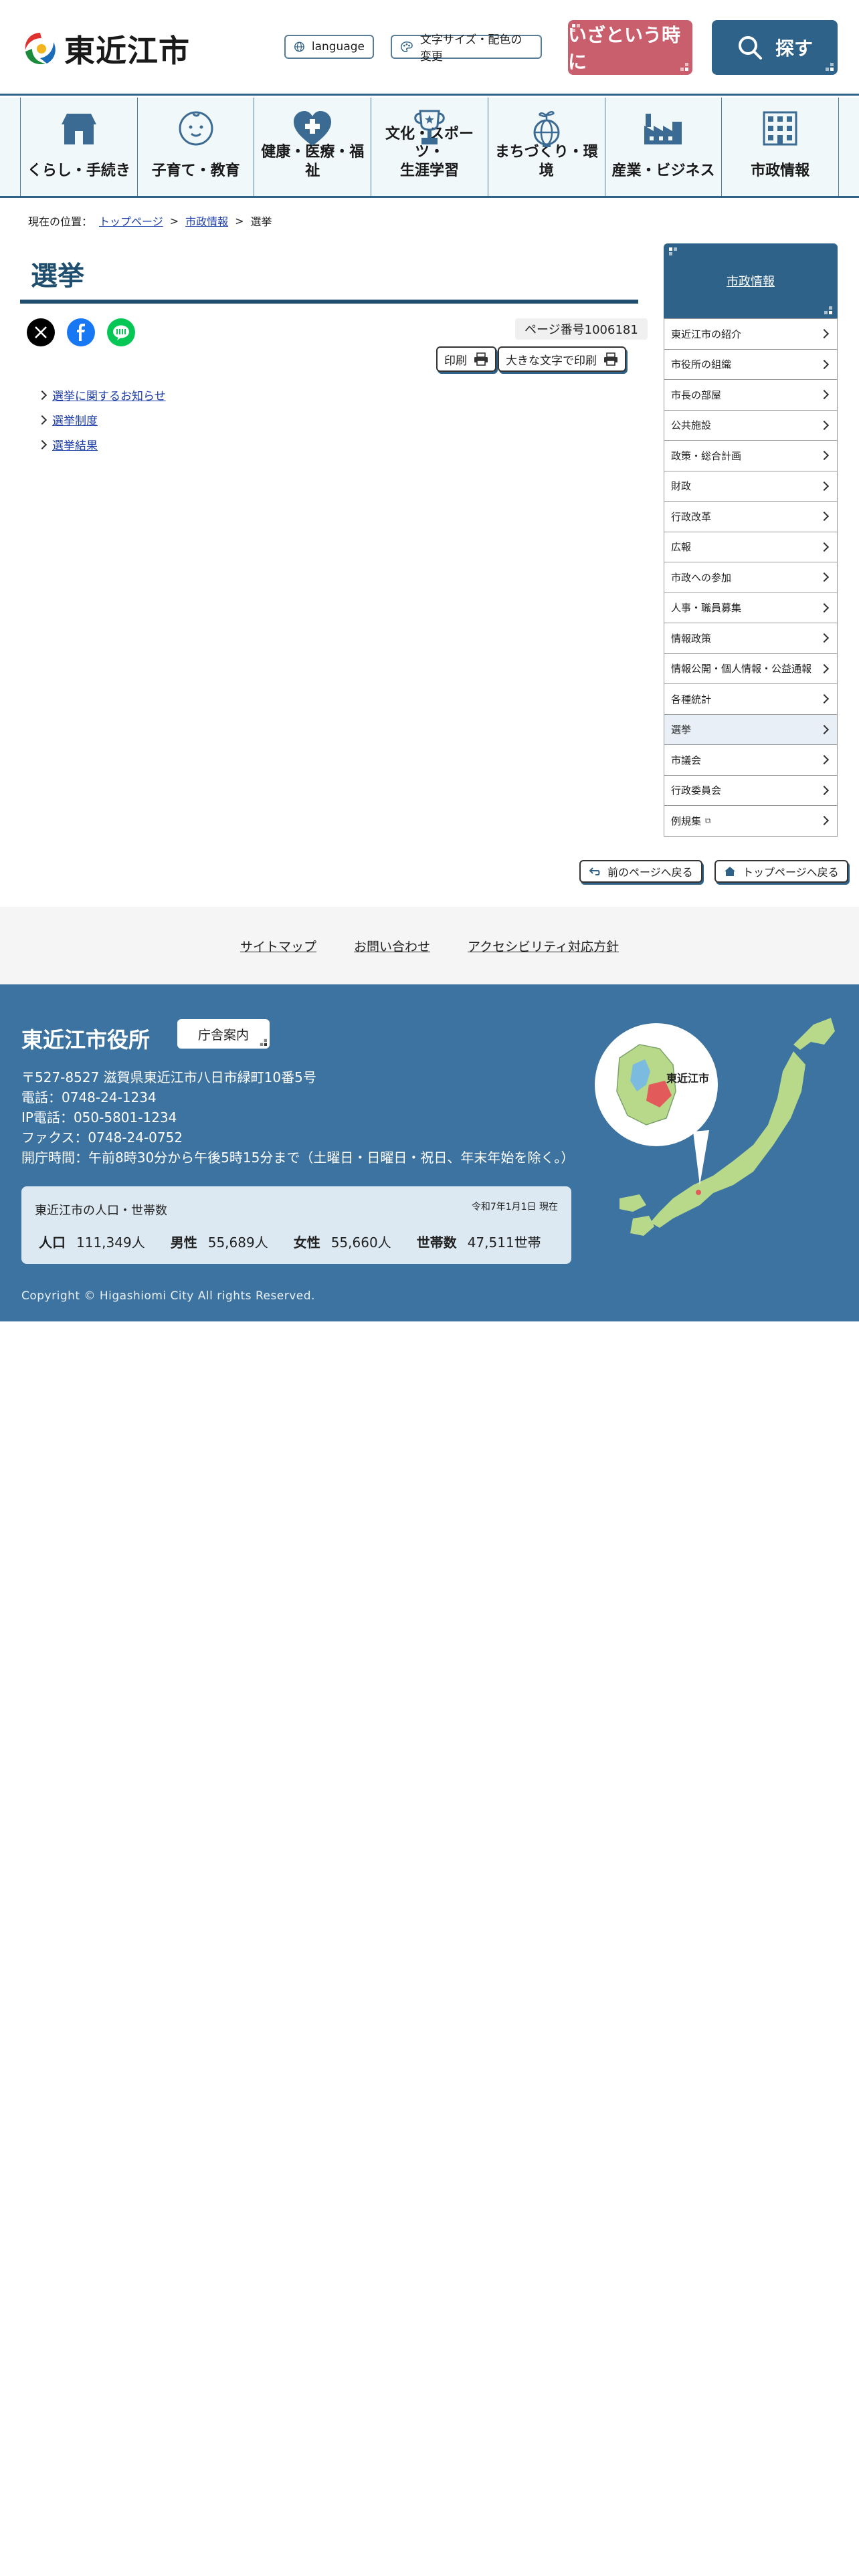  Describe the element at coordinates (750, 820) in the screenshot. I see `side-nav-item: 例規集 ⧉` at that location.